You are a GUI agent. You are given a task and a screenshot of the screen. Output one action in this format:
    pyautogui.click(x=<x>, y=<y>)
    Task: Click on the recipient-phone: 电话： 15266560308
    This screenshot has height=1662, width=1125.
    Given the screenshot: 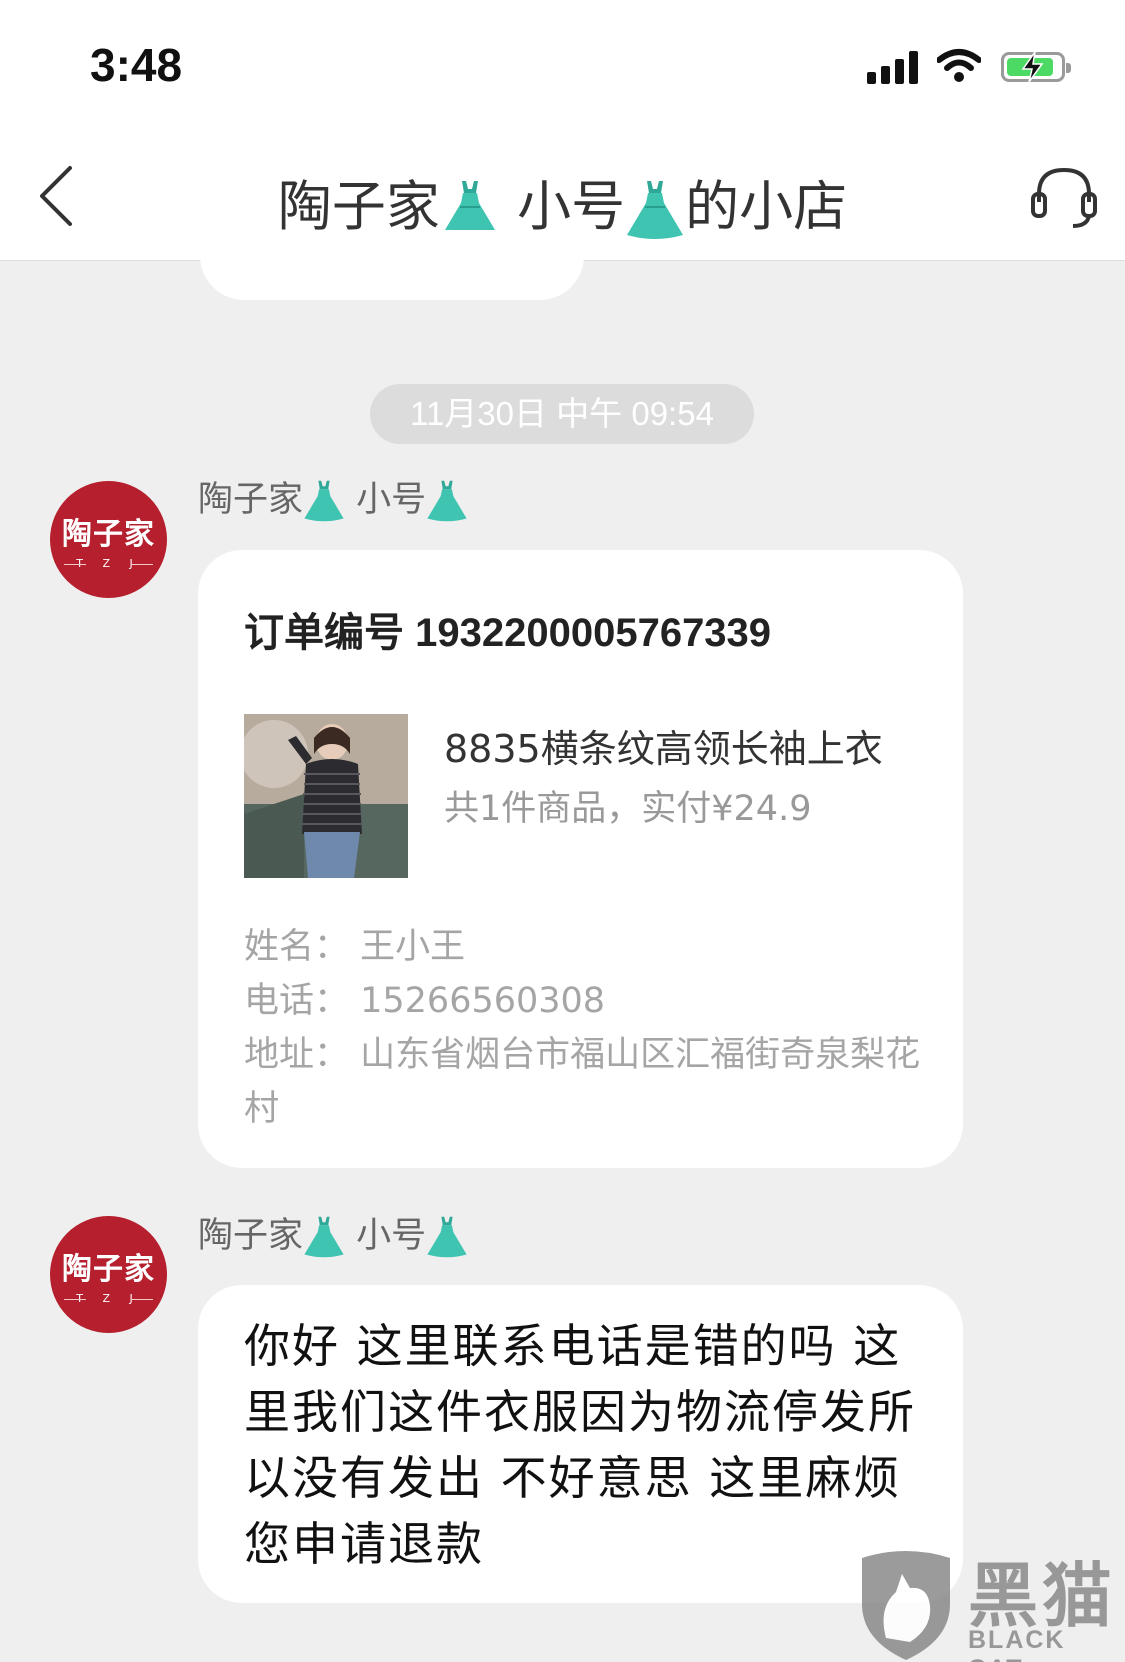 What is the action you would take?
    pyautogui.click(x=425, y=1001)
    